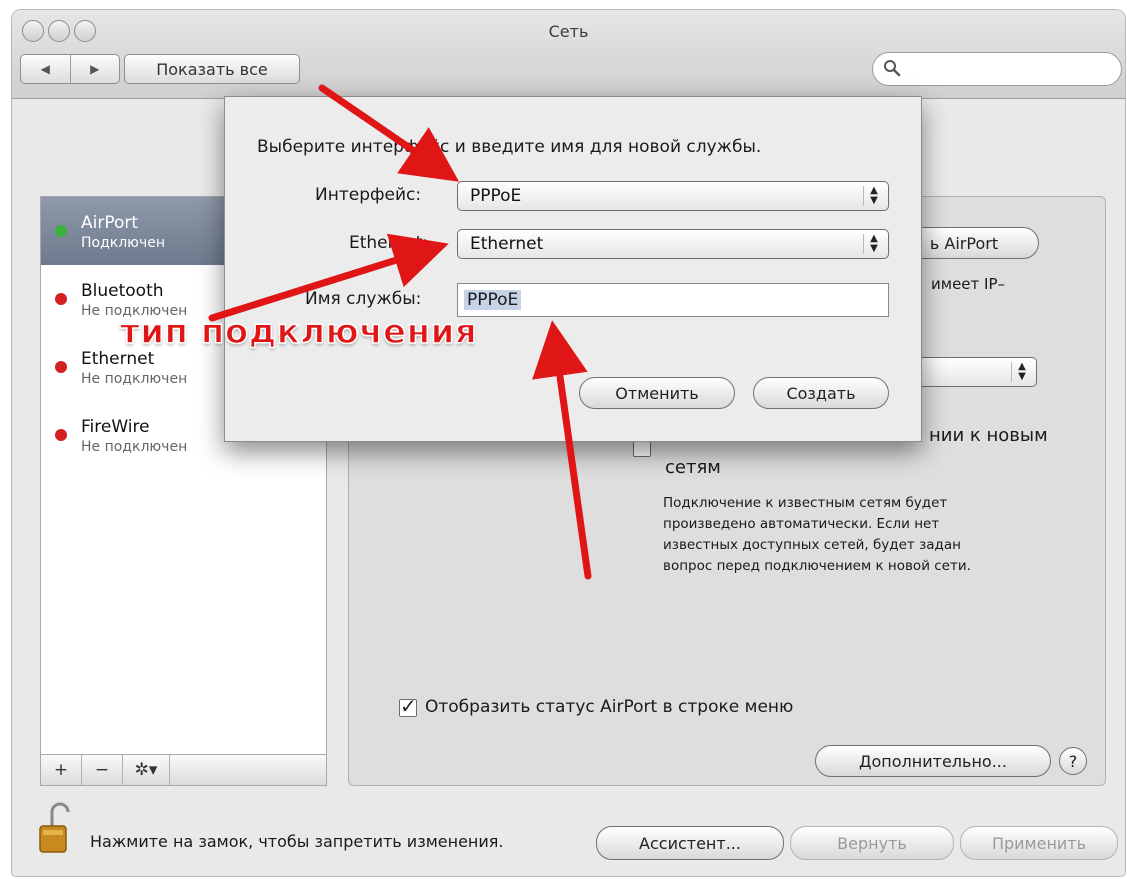 The width and height of the screenshot is (1127, 879). What do you see at coordinates (562, 450) in the screenshot?
I see `arrow-to-service-name` at bounding box center [562, 450].